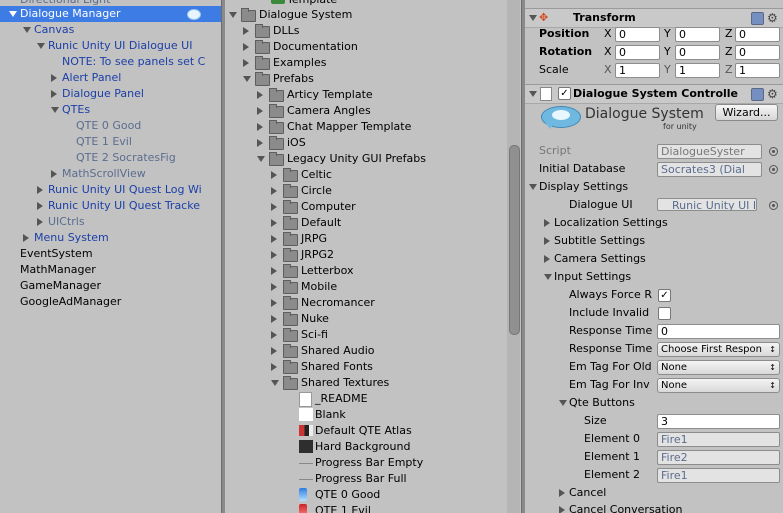  I want to click on em-tag-invalid-dropdown: None, so click(718, 385).